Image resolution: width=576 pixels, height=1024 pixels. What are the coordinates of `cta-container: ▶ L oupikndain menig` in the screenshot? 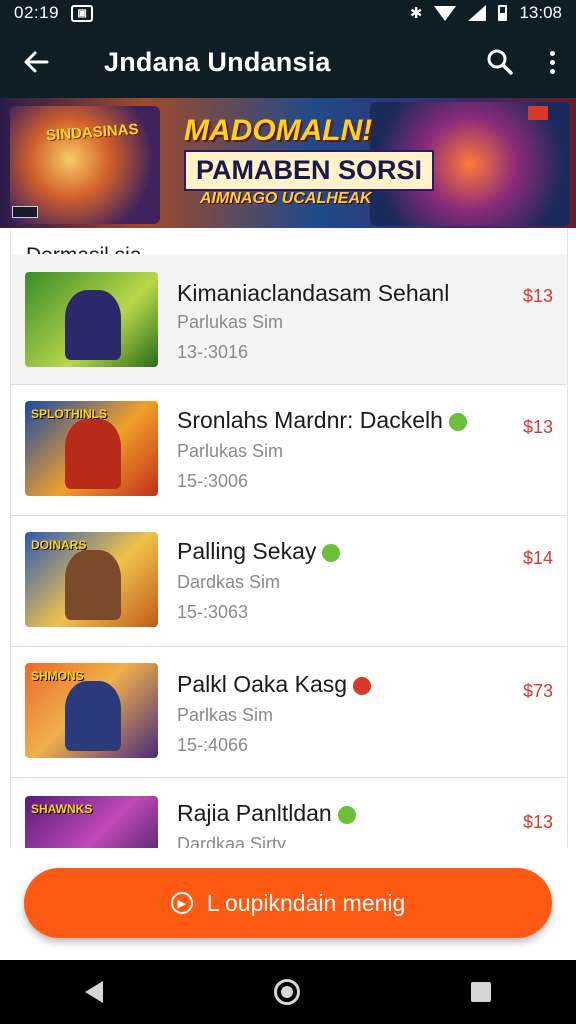 It's located at (288, 904).